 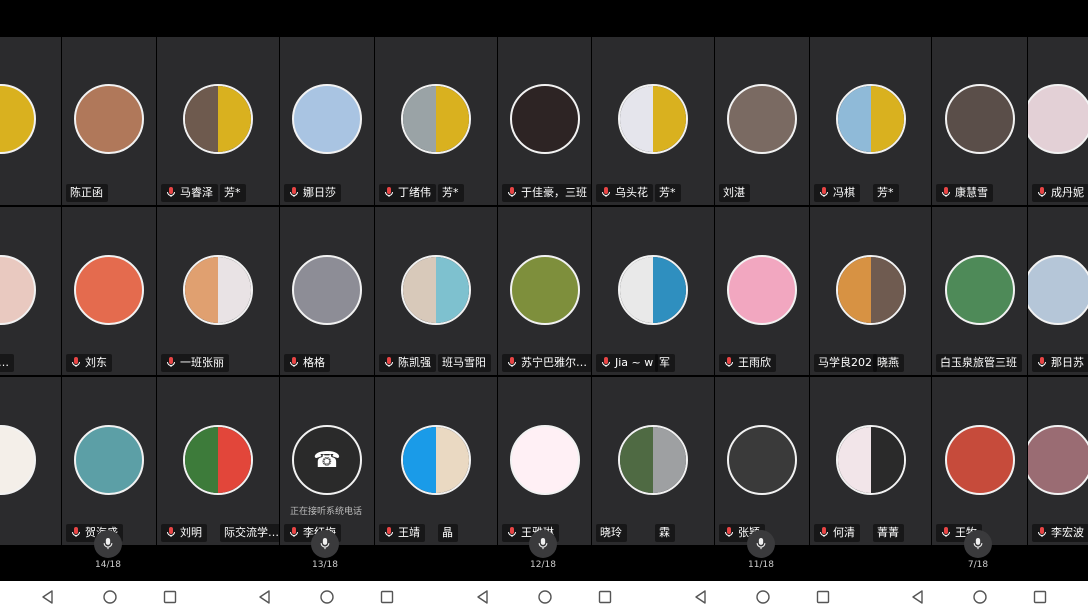 What do you see at coordinates (546, 193) in the screenshot?
I see `participant-name-badge: 于佳豪，三班` at bounding box center [546, 193].